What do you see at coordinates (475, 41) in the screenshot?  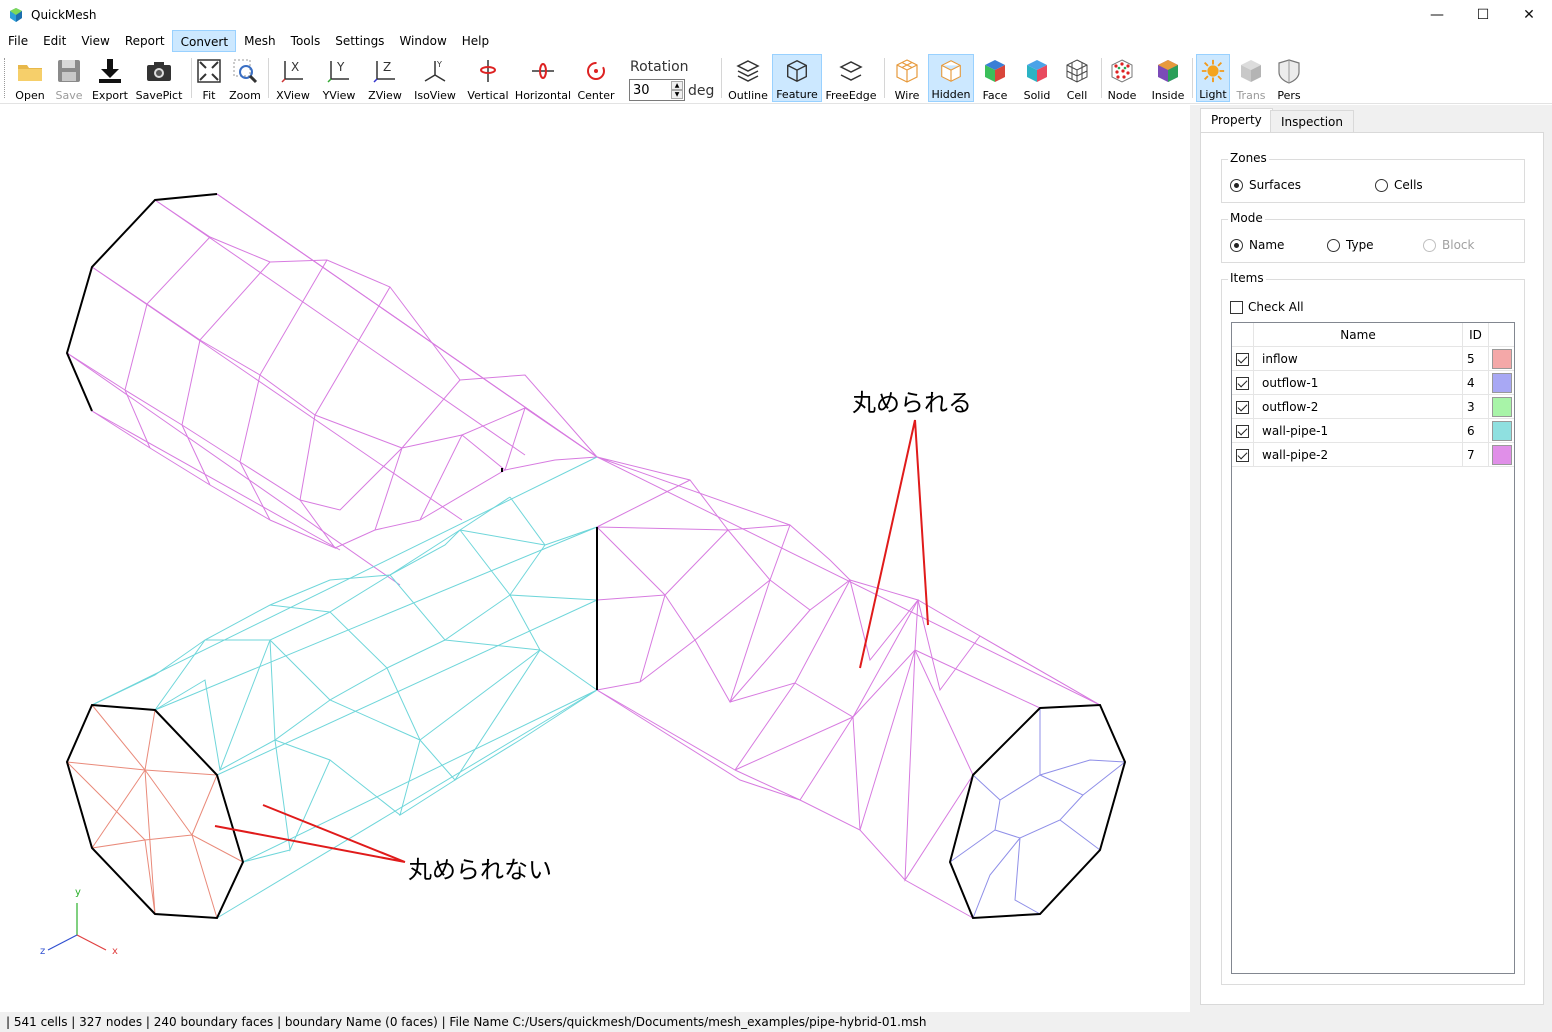 I see `menu-help: Help` at bounding box center [475, 41].